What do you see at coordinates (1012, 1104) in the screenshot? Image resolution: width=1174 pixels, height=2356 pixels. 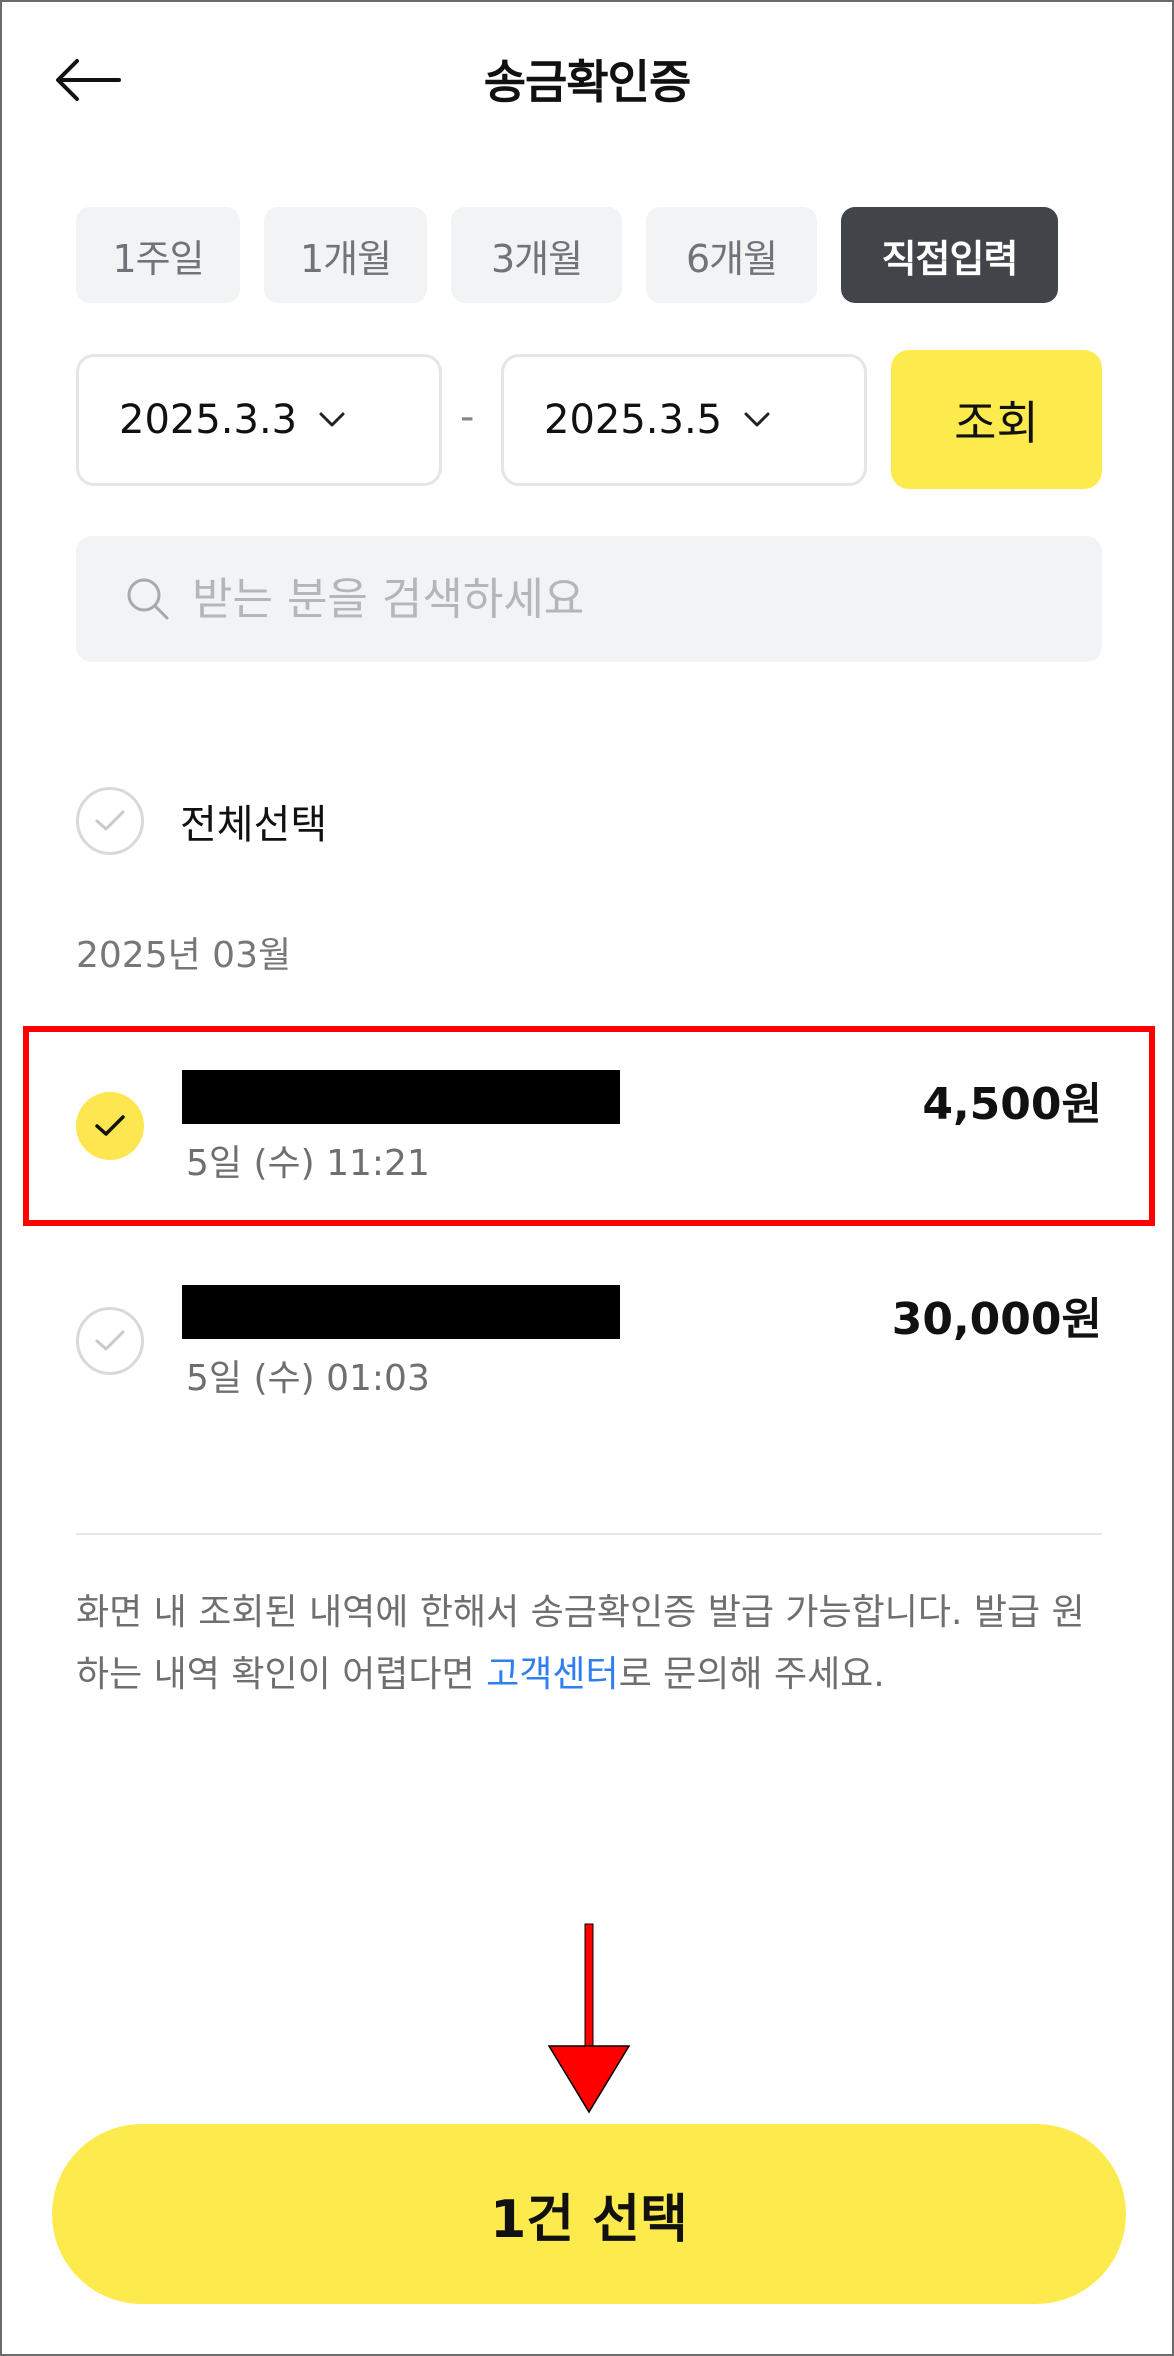 I see `transaction-amount: 4,500원` at bounding box center [1012, 1104].